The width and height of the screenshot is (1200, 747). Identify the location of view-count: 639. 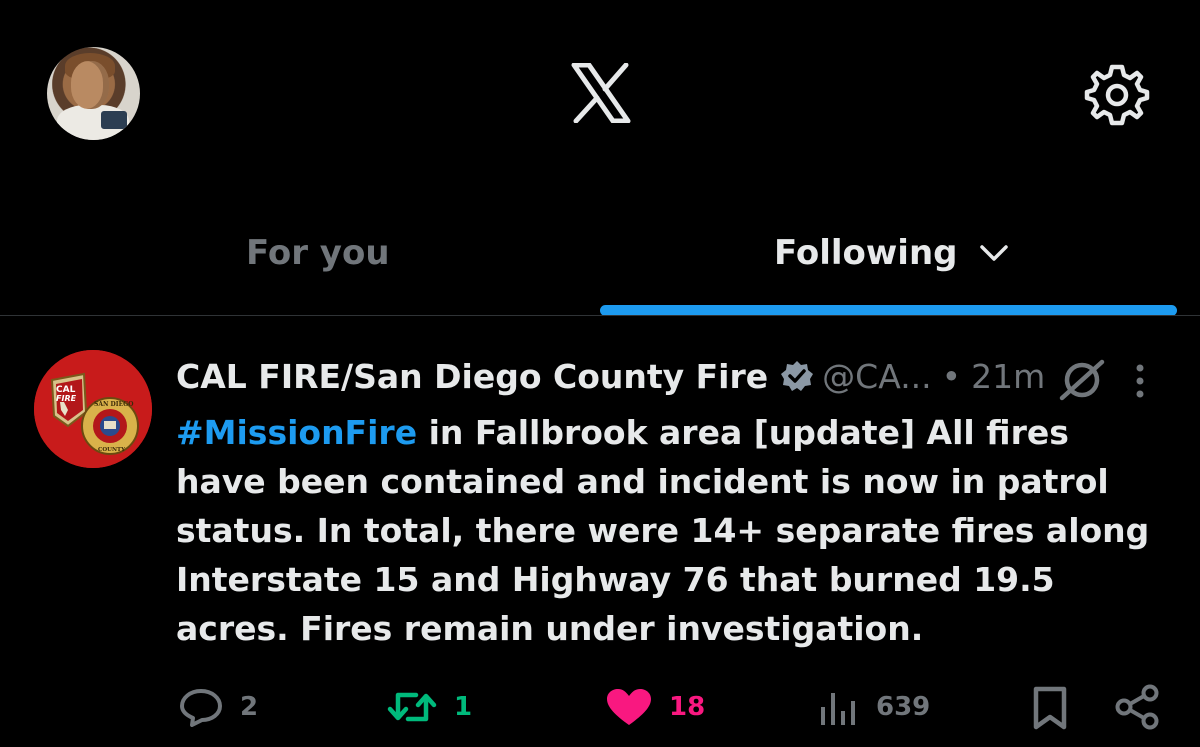
(903, 707).